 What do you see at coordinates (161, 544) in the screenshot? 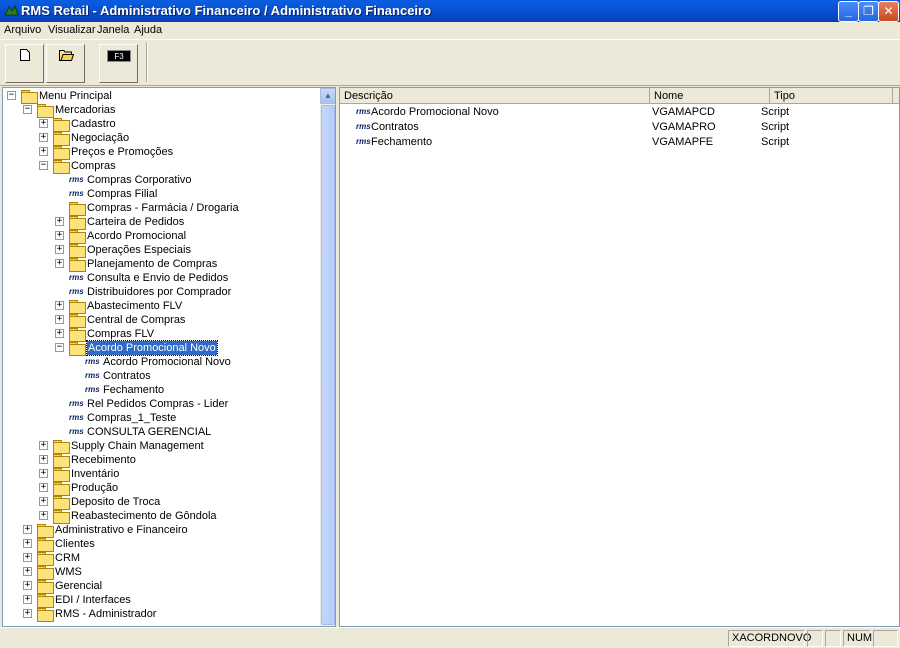
I see `tree-node: + Clientes` at bounding box center [161, 544].